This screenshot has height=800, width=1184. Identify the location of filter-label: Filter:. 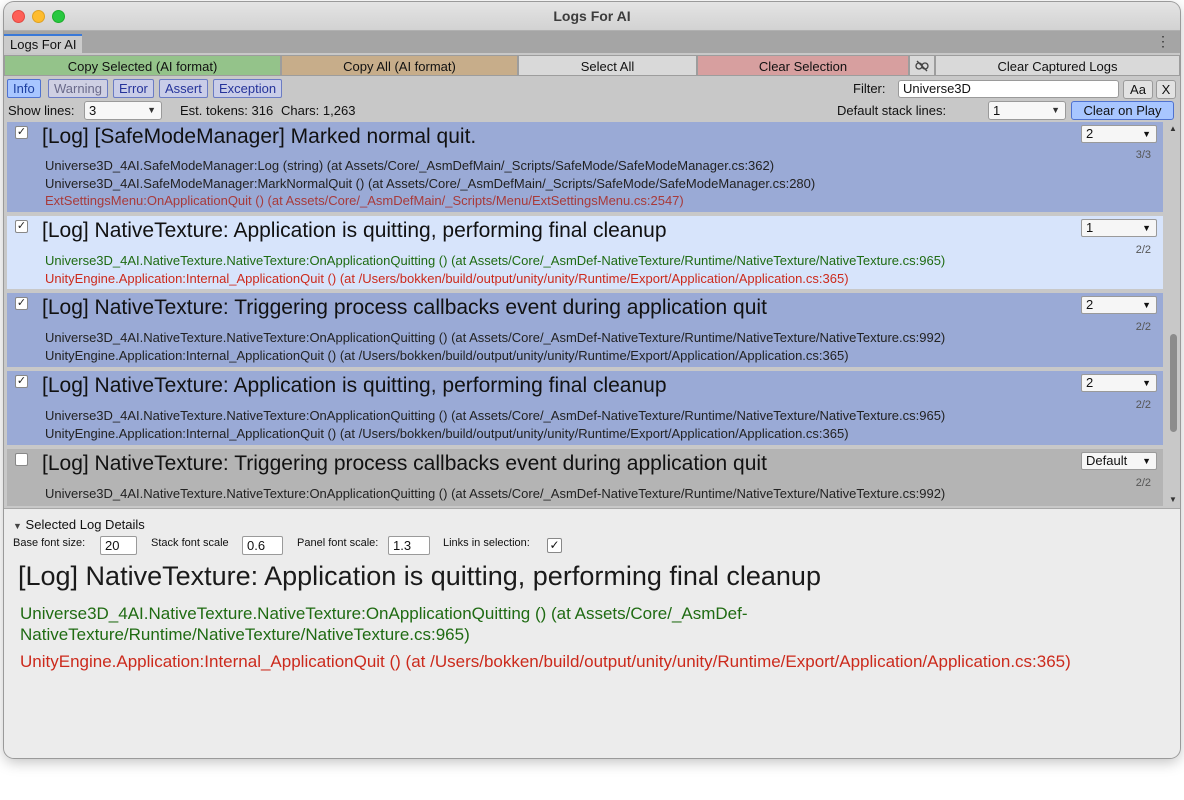
(869, 88).